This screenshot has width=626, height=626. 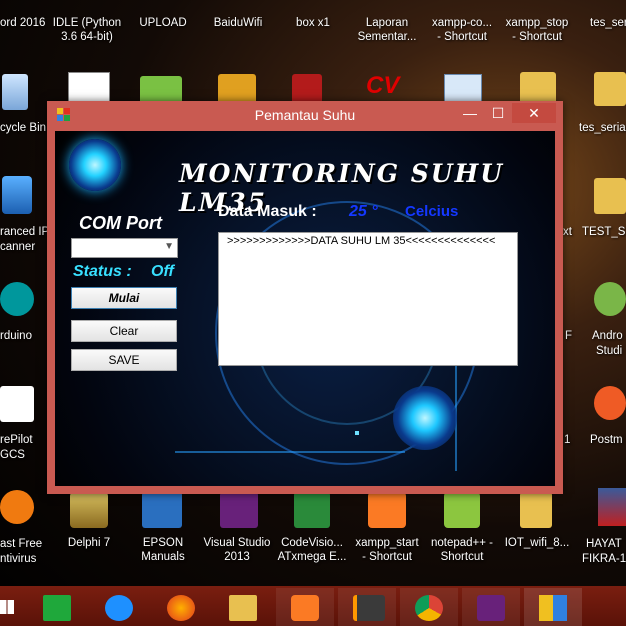 What do you see at coordinates (387, 550) in the screenshot?
I see `desktop-icon-xampp-start: xampp_start - Shortcut` at bounding box center [387, 550].